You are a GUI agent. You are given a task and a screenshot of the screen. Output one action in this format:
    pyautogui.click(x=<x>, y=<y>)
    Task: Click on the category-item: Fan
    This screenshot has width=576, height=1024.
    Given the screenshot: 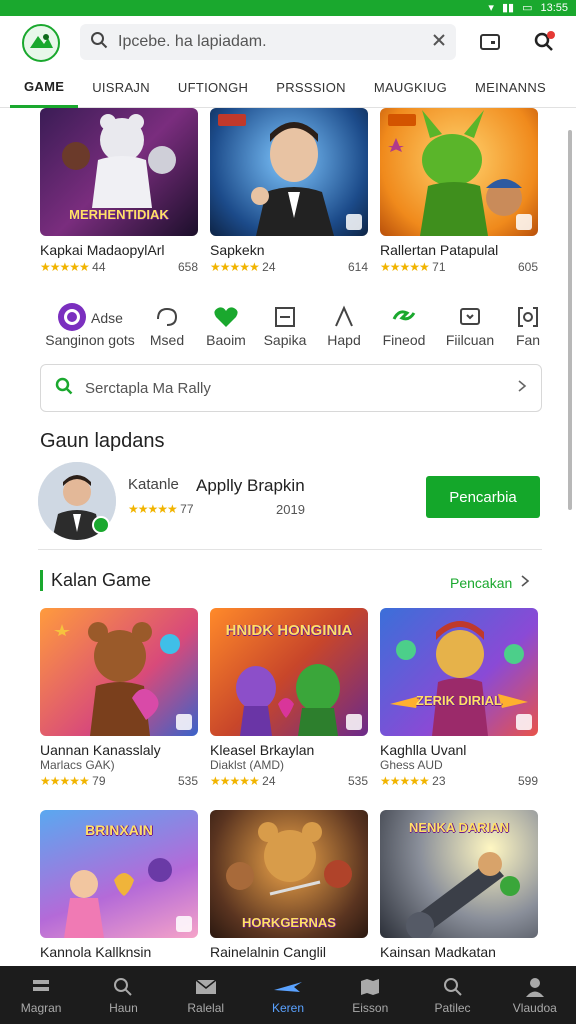 What is the action you would take?
    pyautogui.click(x=528, y=330)
    